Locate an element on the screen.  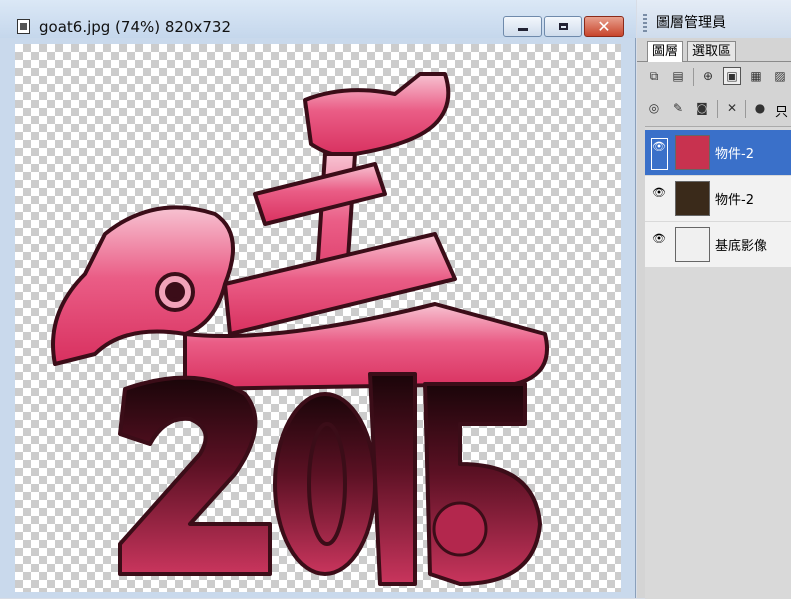
document-icon is located at coordinates (23, 26).